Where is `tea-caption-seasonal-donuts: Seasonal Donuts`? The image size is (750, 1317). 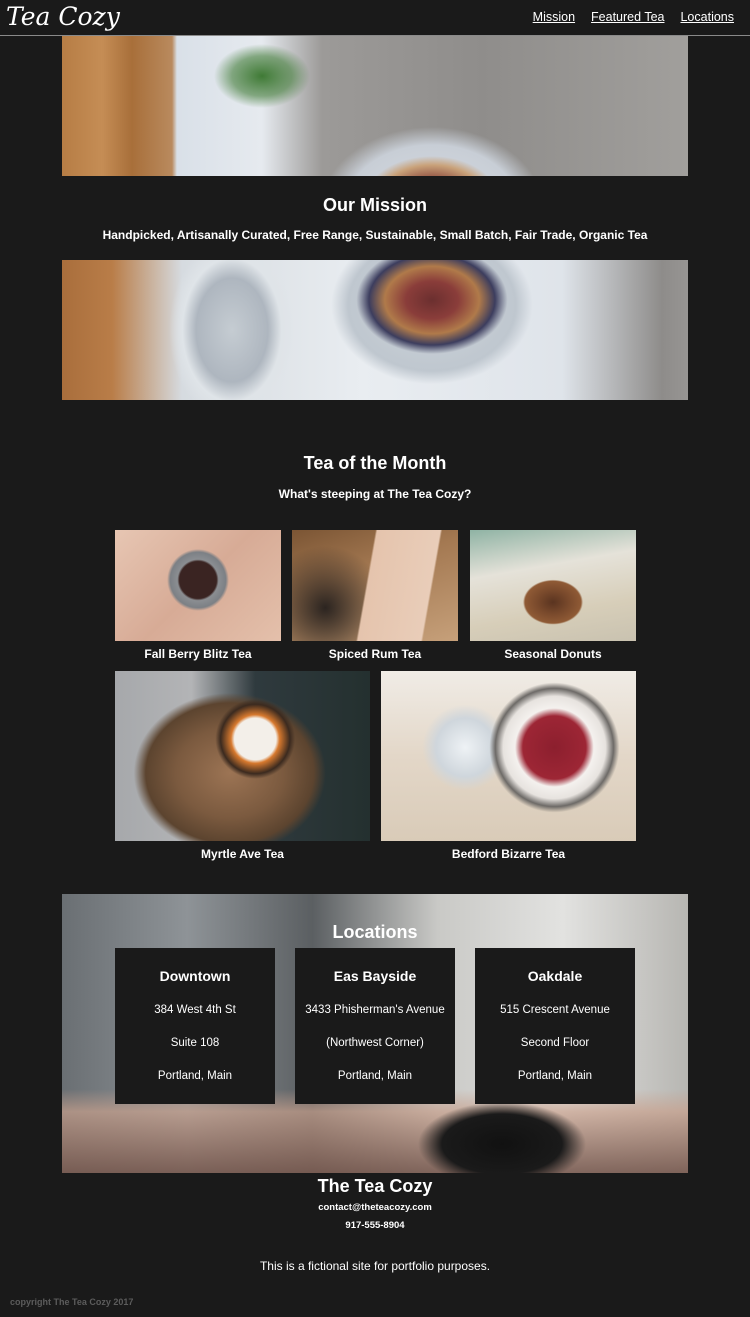 tea-caption-seasonal-donuts: Seasonal Donuts is located at coordinates (553, 654).